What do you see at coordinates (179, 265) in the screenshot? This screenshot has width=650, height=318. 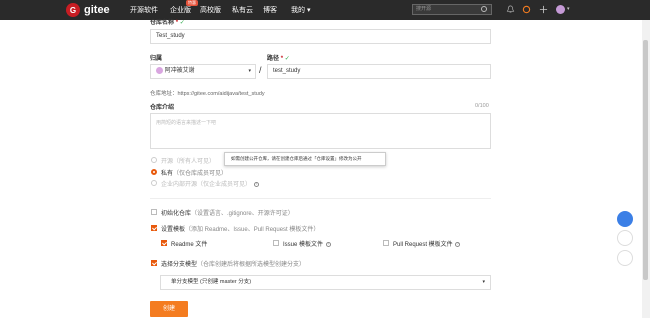 I see `branch-label: 选择分支模型` at bounding box center [179, 265].